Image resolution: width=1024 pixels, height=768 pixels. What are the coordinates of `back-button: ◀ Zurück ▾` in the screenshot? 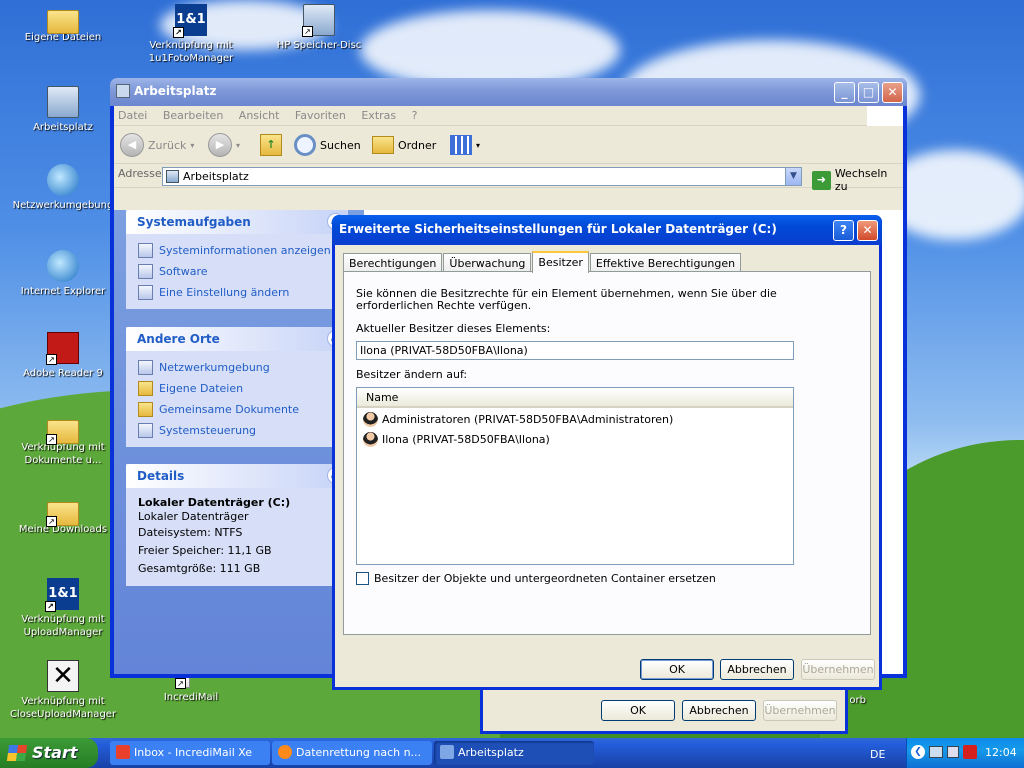 It's located at (157, 145).